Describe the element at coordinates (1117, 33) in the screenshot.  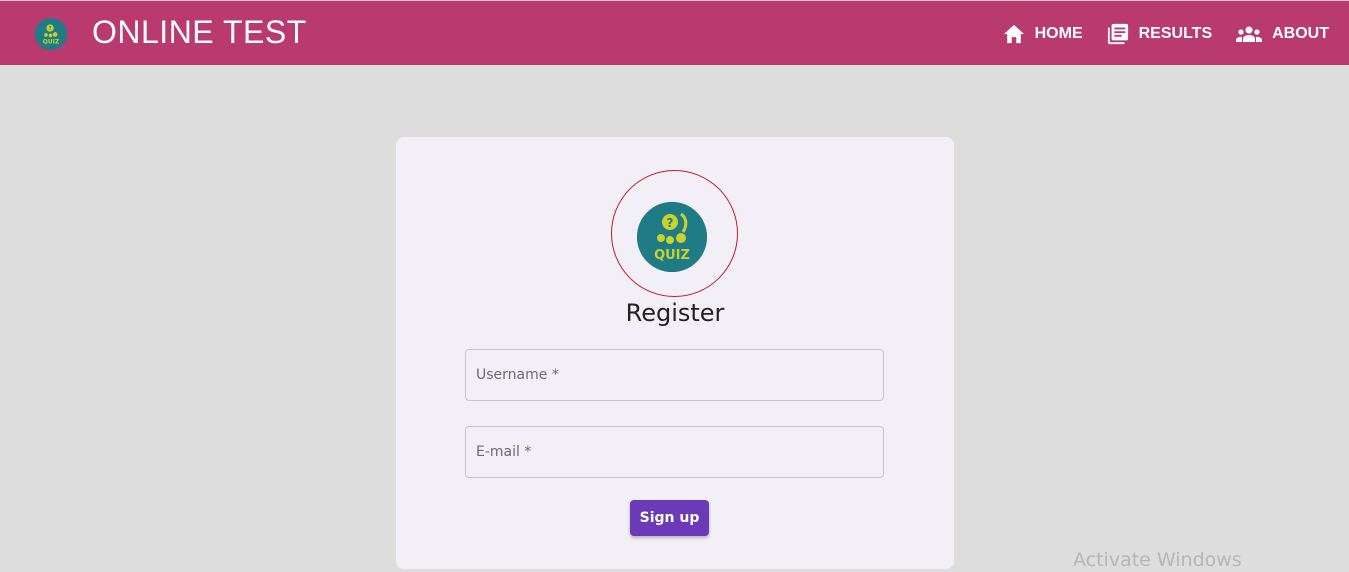
I see `results-icon` at that location.